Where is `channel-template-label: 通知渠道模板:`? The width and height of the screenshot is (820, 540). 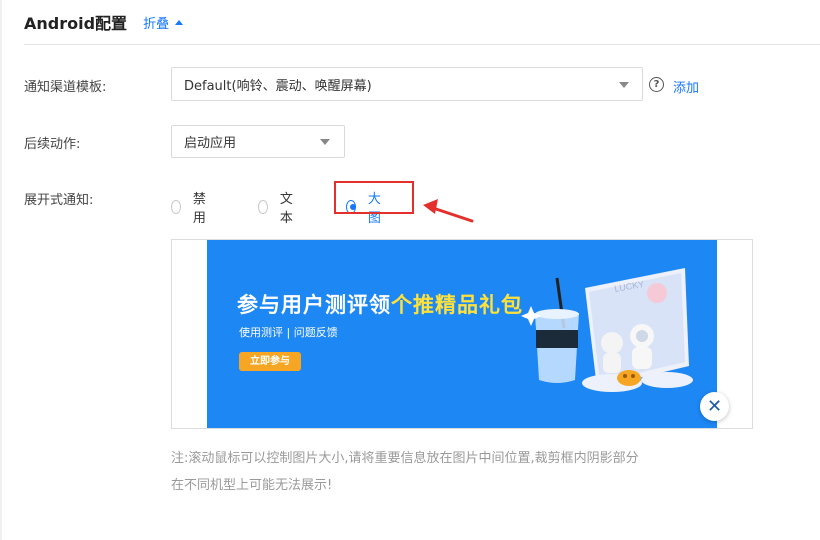
channel-template-label: 通知渠道模板: is located at coordinates (65, 87).